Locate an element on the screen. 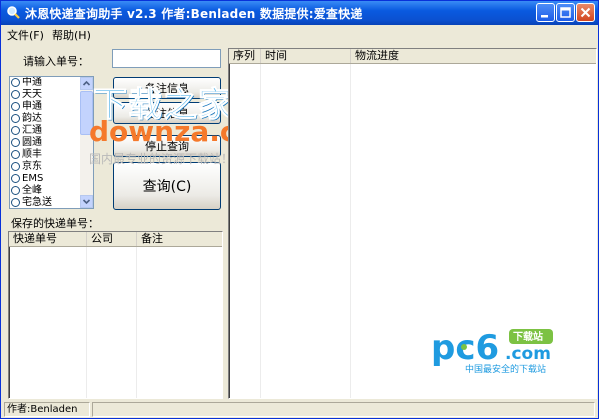 The image size is (599, 419). pc6-eye-dot is located at coordinates (464, 347).